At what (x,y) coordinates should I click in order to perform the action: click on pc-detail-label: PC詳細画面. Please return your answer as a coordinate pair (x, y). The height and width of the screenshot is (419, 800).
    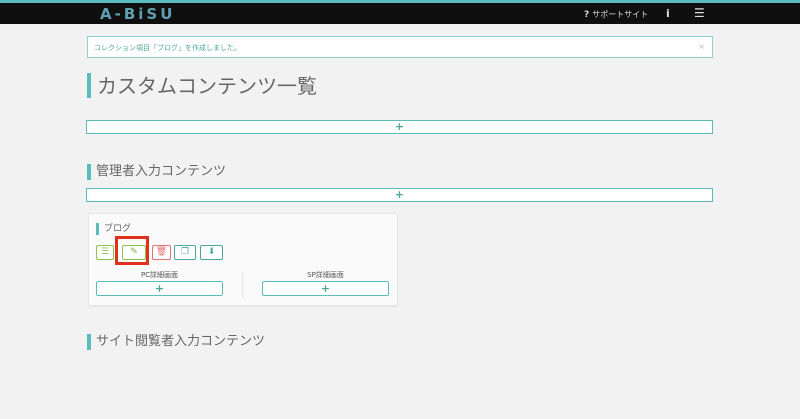
    Looking at the image, I should click on (159, 275).